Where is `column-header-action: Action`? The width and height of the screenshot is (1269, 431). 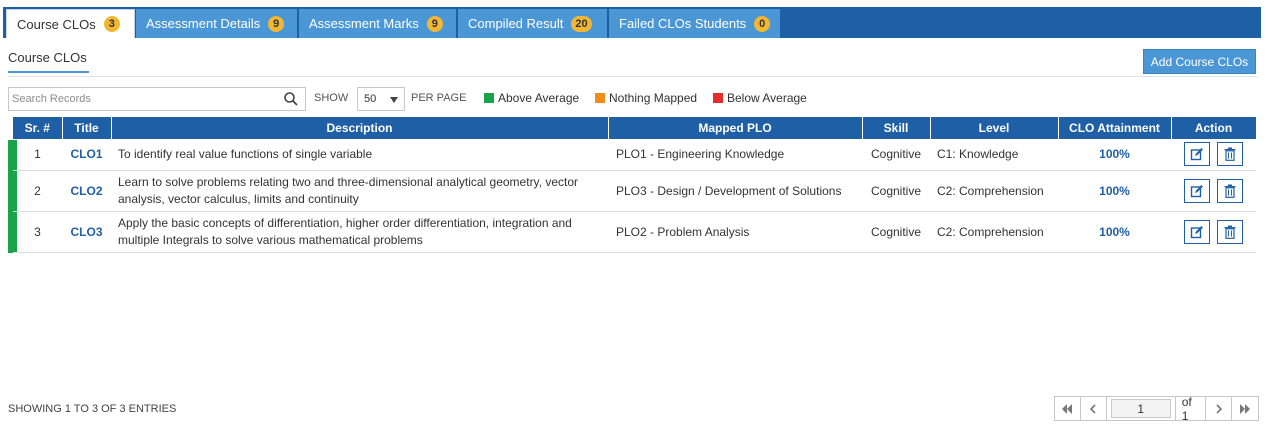
column-header-action: Action is located at coordinates (1214, 128).